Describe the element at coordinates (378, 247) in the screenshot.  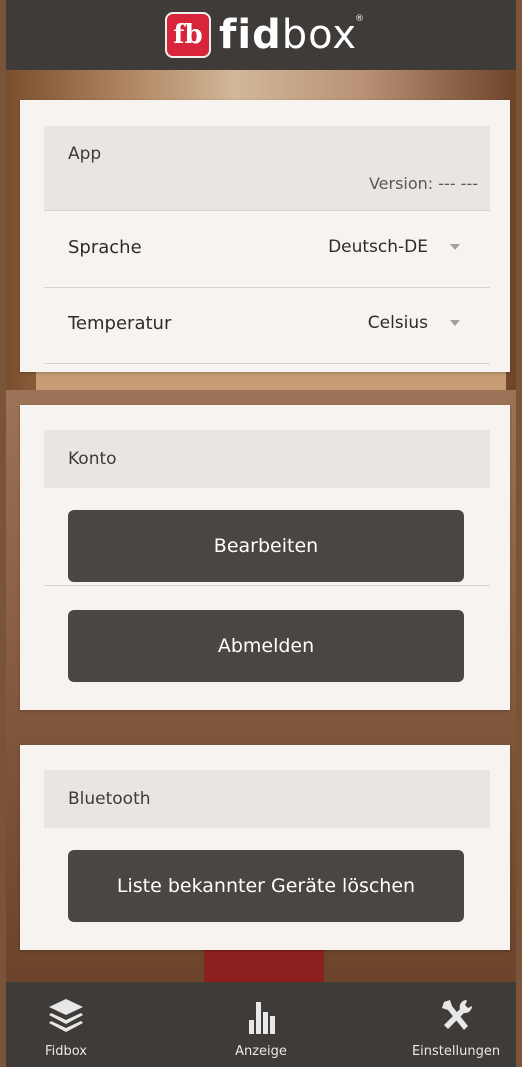
I see `language-value: Deutsch-DE` at that location.